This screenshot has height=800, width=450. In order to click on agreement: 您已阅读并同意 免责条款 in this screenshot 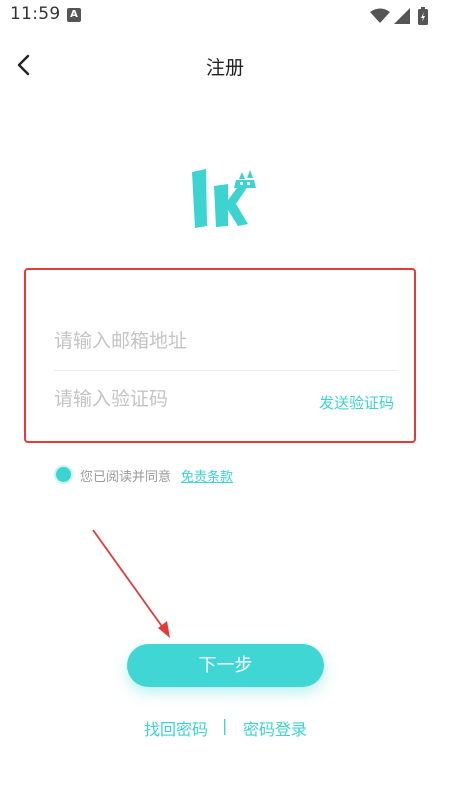, I will do `click(166, 475)`.